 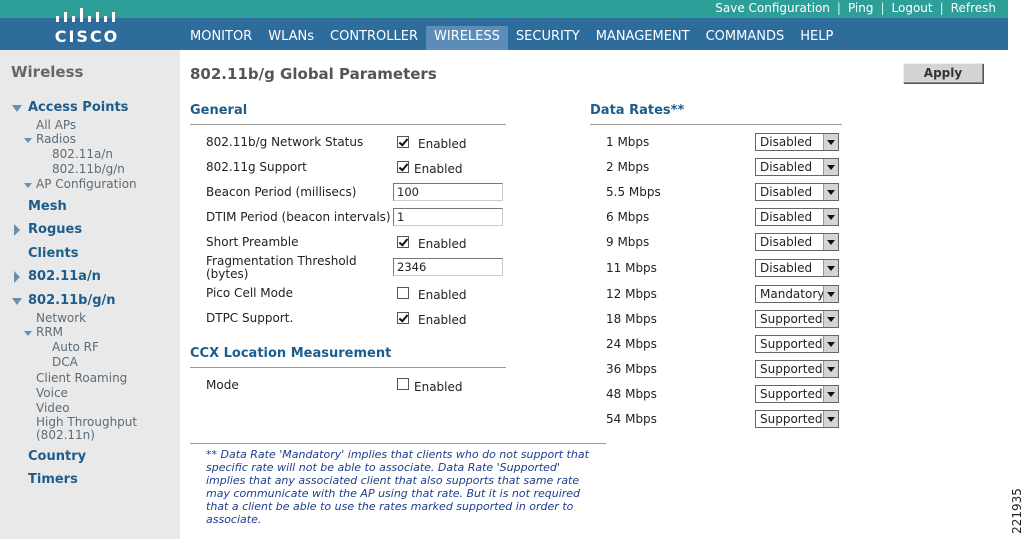 What do you see at coordinates (55, 229) in the screenshot?
I see `sidebar-item-rogues: Rogues` at bounding box center [55, 229].